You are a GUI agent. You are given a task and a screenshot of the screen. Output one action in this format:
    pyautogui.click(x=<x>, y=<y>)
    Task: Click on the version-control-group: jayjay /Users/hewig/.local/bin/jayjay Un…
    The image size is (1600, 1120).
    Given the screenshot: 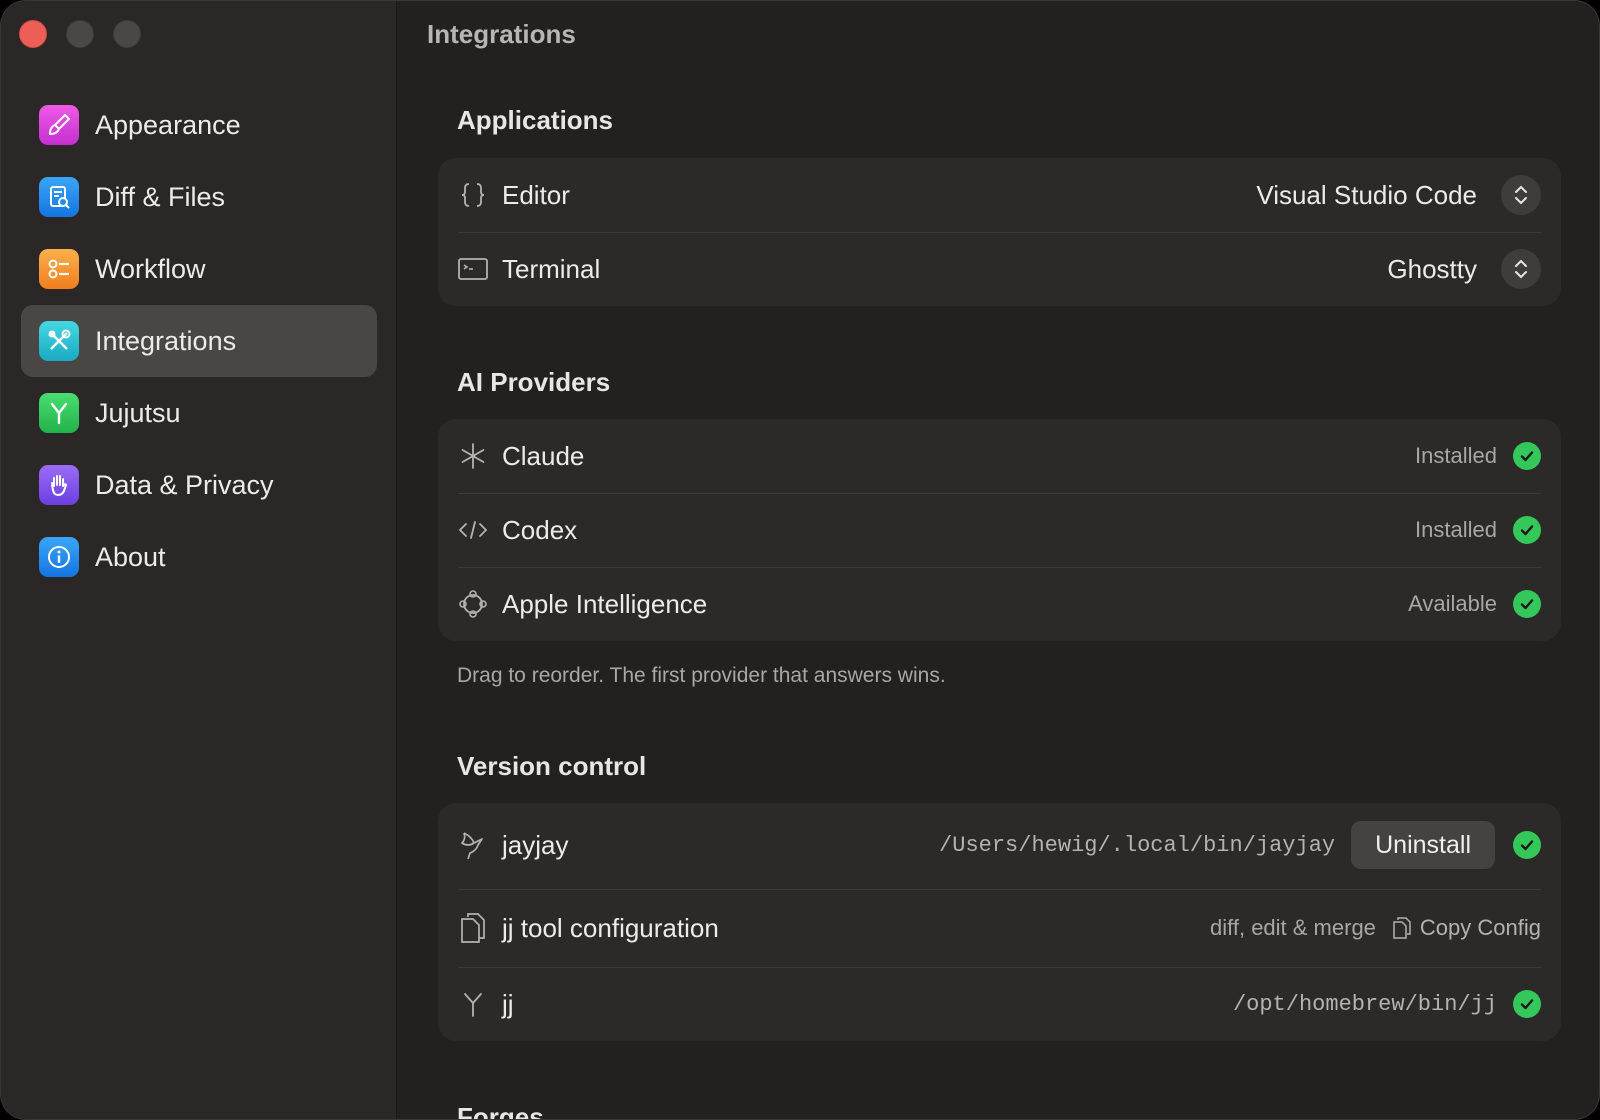 What is the action you would take?
    pyautogui.click(x=999, y=922)
    